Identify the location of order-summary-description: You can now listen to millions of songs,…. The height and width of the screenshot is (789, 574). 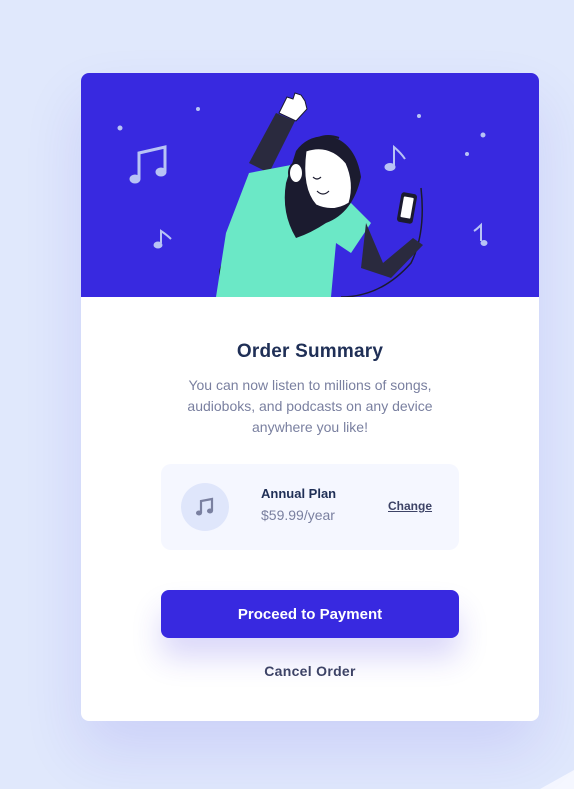
(310, 406).